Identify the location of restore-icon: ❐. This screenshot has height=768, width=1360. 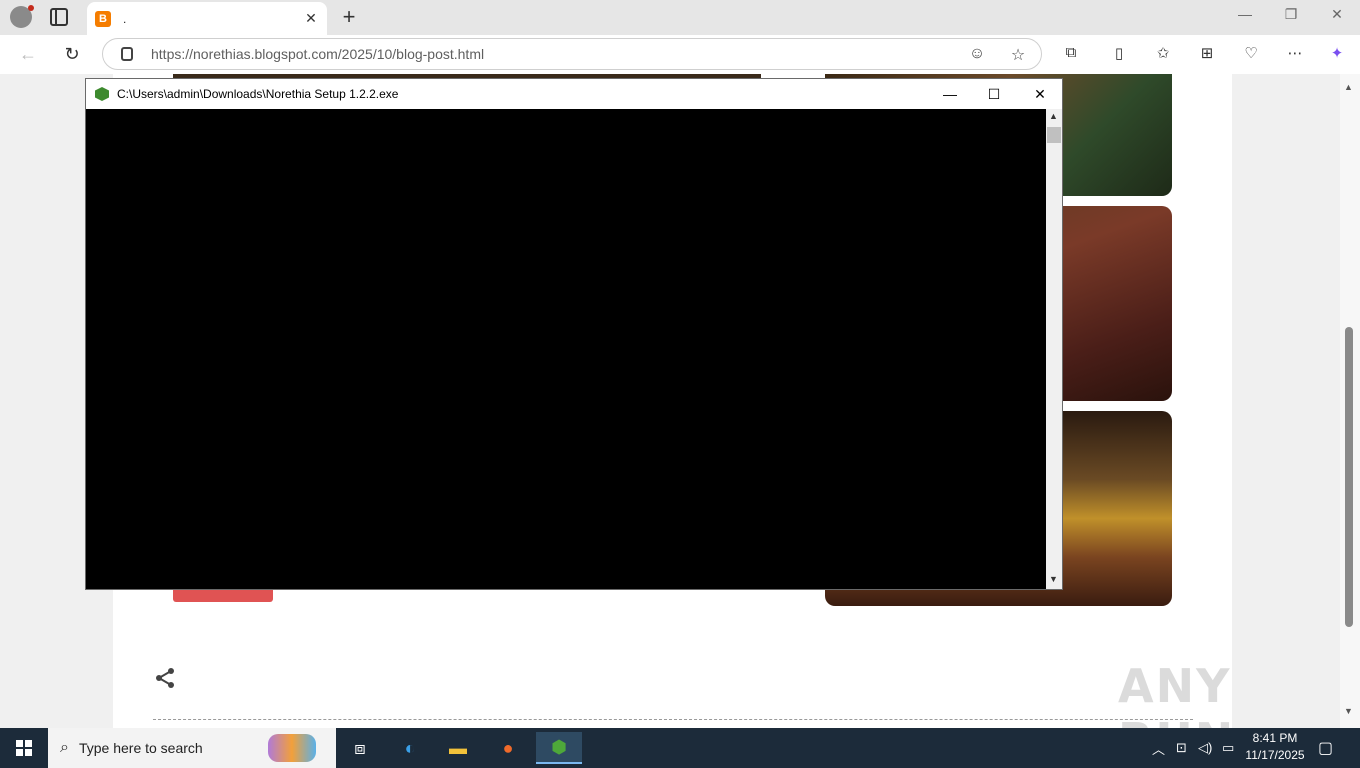
(1291, 17).